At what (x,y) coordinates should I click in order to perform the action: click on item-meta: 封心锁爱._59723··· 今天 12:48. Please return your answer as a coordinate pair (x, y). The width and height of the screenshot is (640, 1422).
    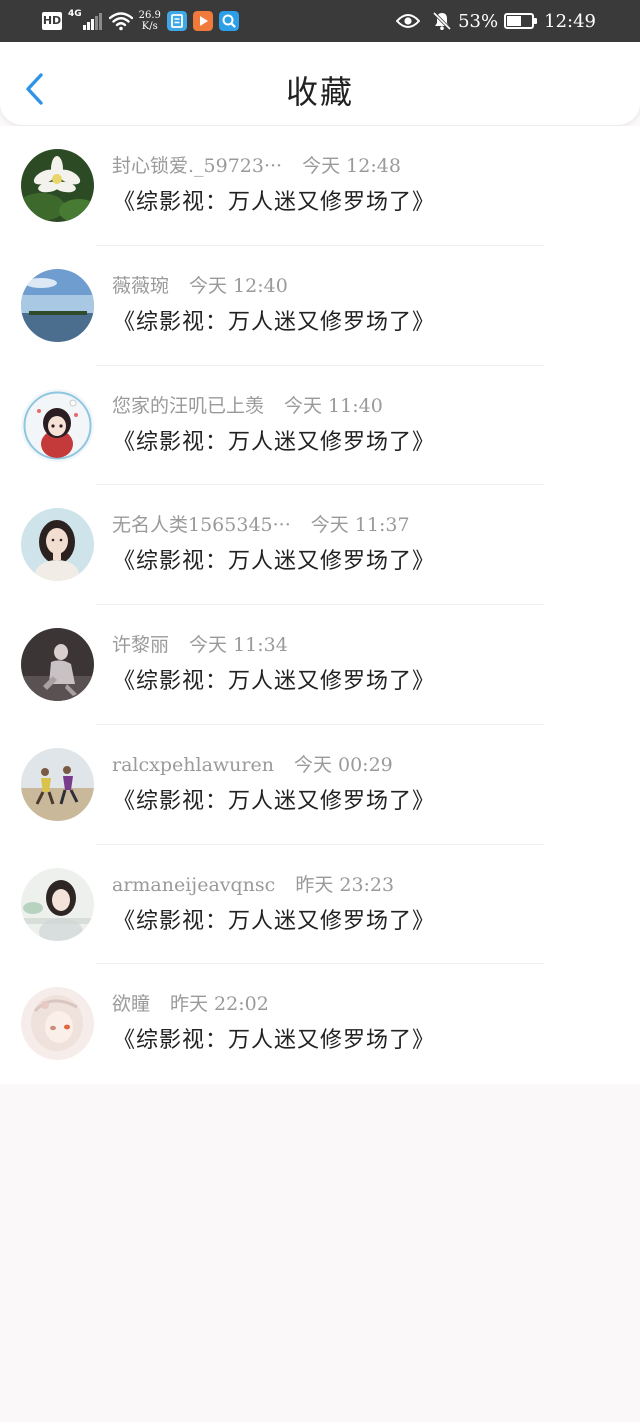
    Looking at the image, I should click on (256, 166).